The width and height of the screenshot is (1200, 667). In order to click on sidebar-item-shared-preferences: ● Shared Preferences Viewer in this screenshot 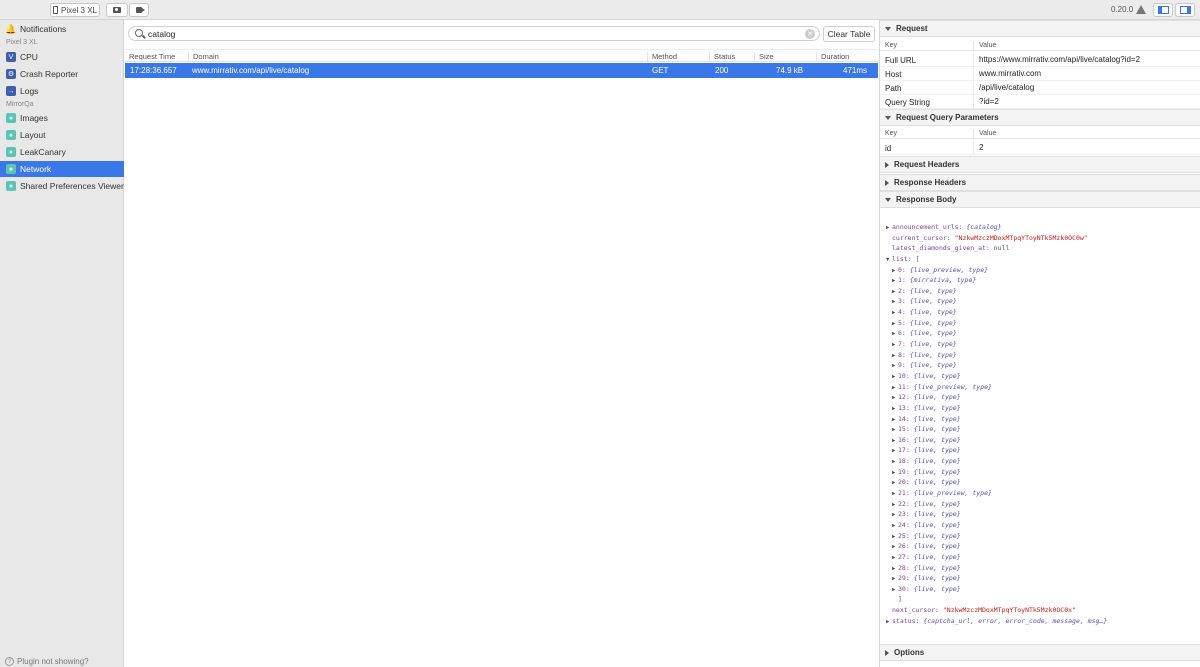, I will do `click(62, 186)`.